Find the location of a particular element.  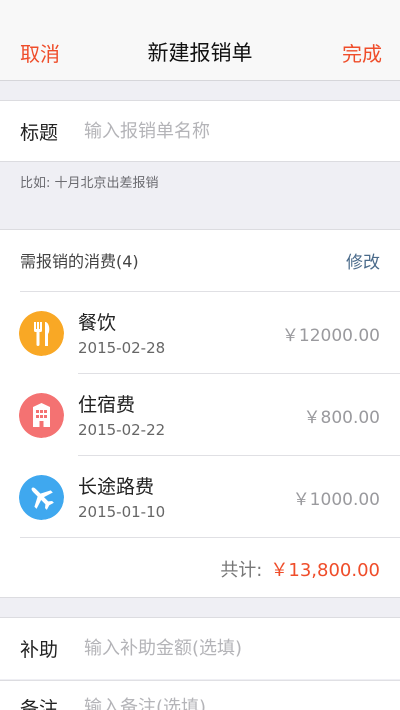

subsidy-row: 补助 is located at coordinates (200, 648).